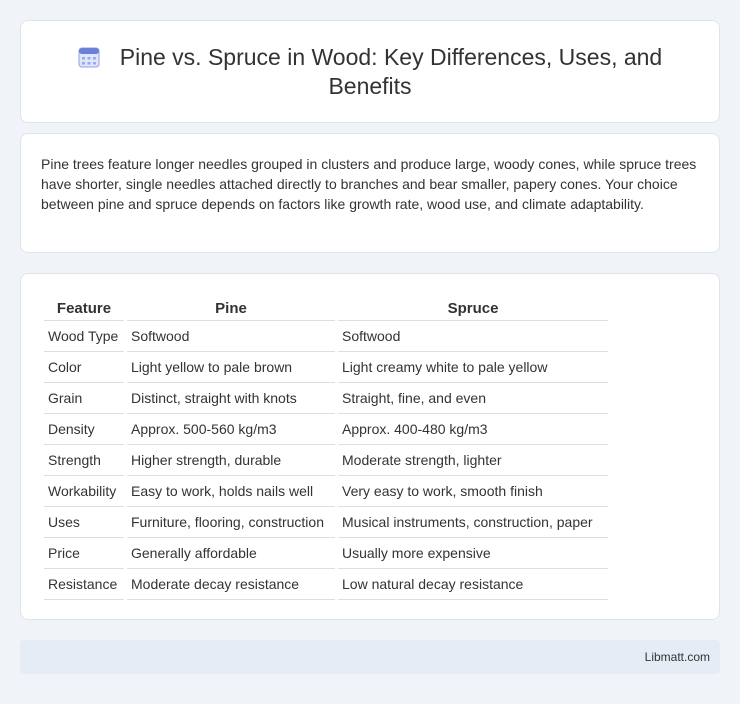  I want to click on cell-spruce: Usually more expensive, so click(473, 553).